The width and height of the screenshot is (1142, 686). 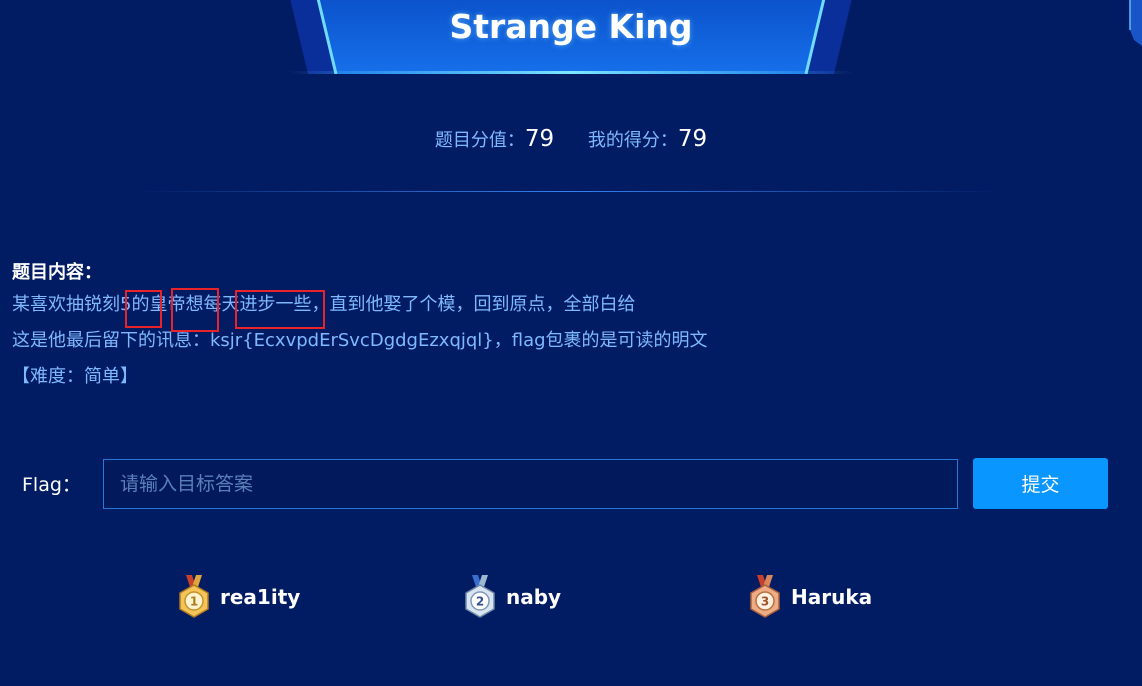 What do you see at coordinates (632, 140) in the screenshot?
I see `my-score-label: 我的得分：` at bounding box center [632, 140].